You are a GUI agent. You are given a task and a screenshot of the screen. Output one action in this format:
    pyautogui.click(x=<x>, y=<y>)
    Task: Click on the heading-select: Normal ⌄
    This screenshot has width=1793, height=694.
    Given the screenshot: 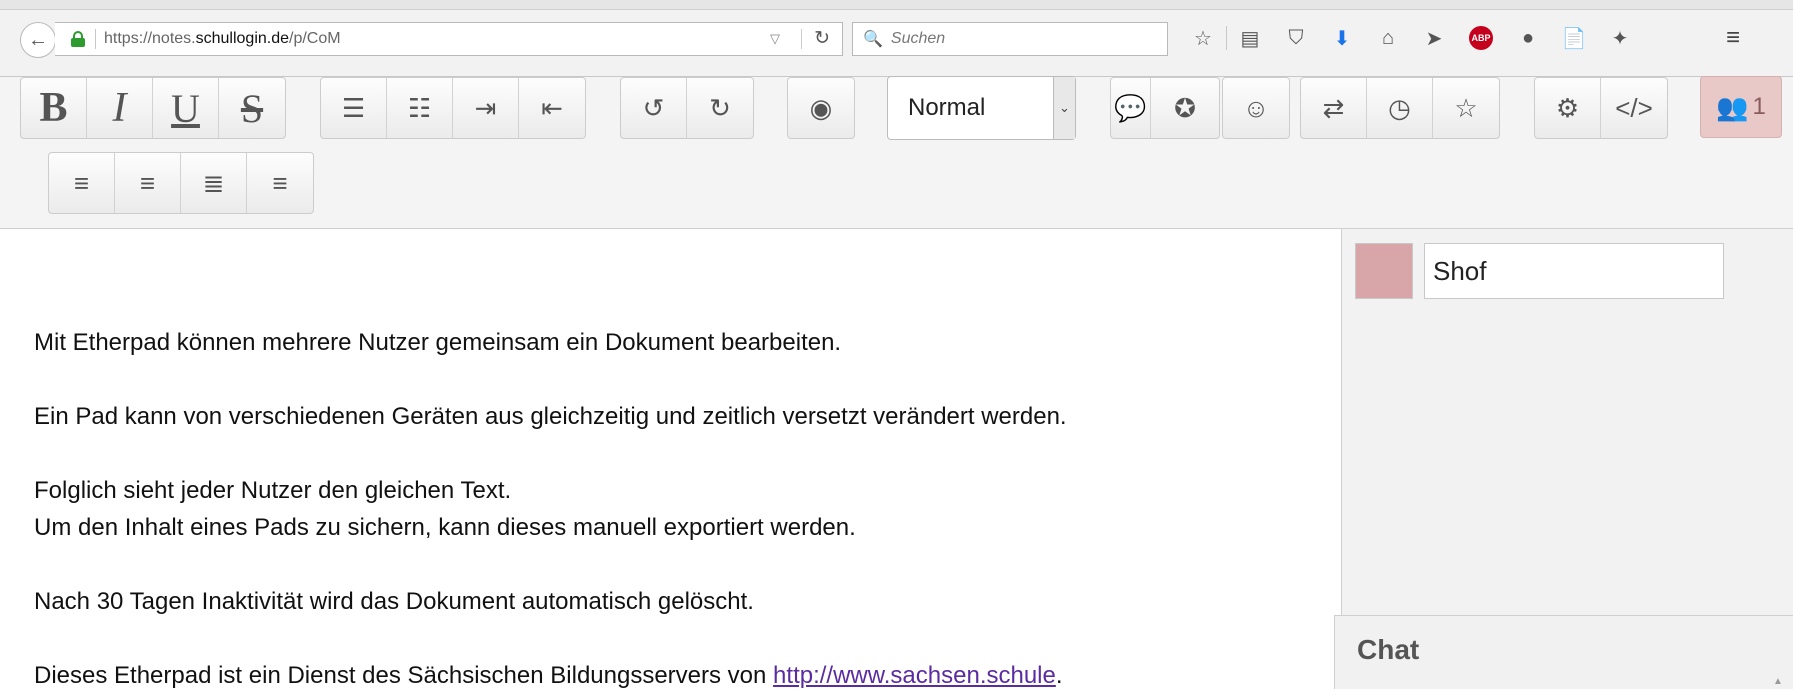 What is the action you would take?
    pyautogui.click(x=981, y=108)
    